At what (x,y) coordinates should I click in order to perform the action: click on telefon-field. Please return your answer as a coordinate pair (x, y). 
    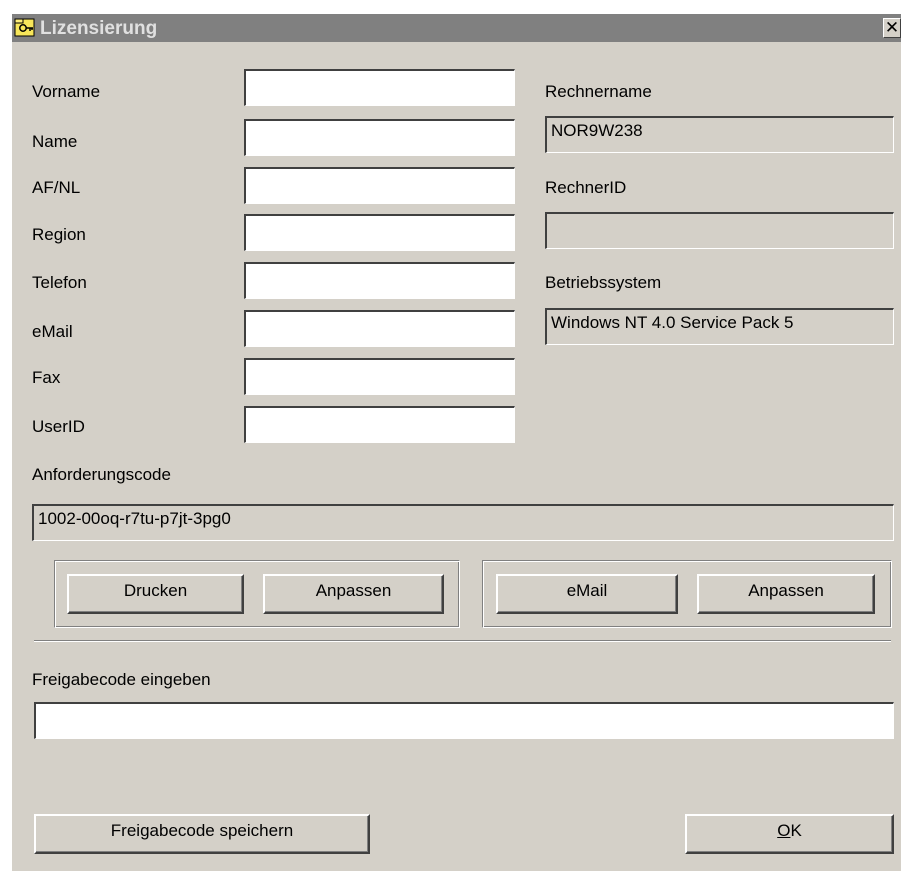
    Looking at the image, I should click on (379, 280).